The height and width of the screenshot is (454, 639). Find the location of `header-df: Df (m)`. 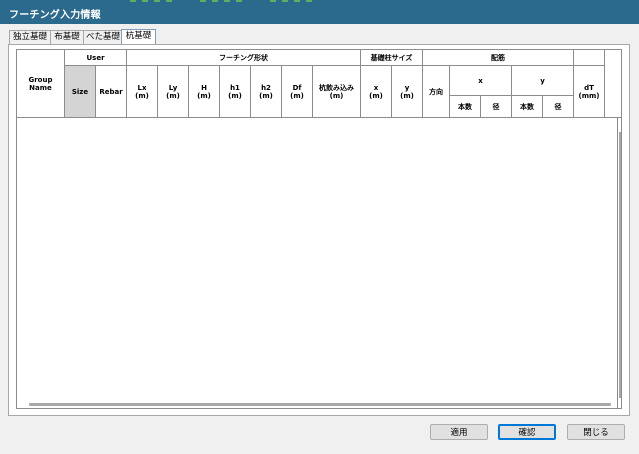

header-df: Df (m) is located at coordinates (297, 92).